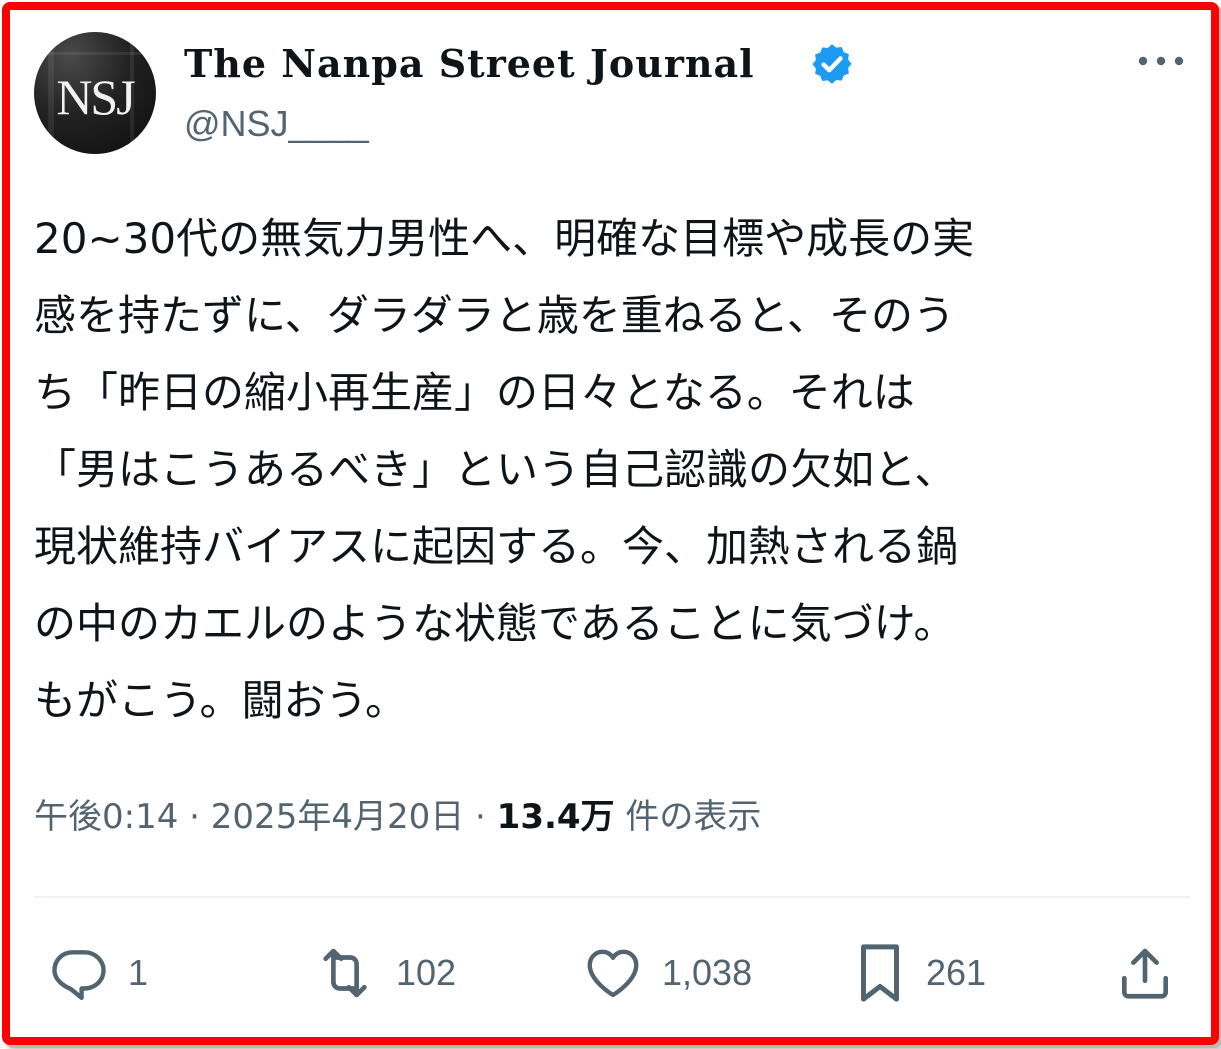 This screenshot has width=1221, height=1049. Describe the element at coordinates (138, 972) in the screenshot. I see `reply-count: 1` at that location.